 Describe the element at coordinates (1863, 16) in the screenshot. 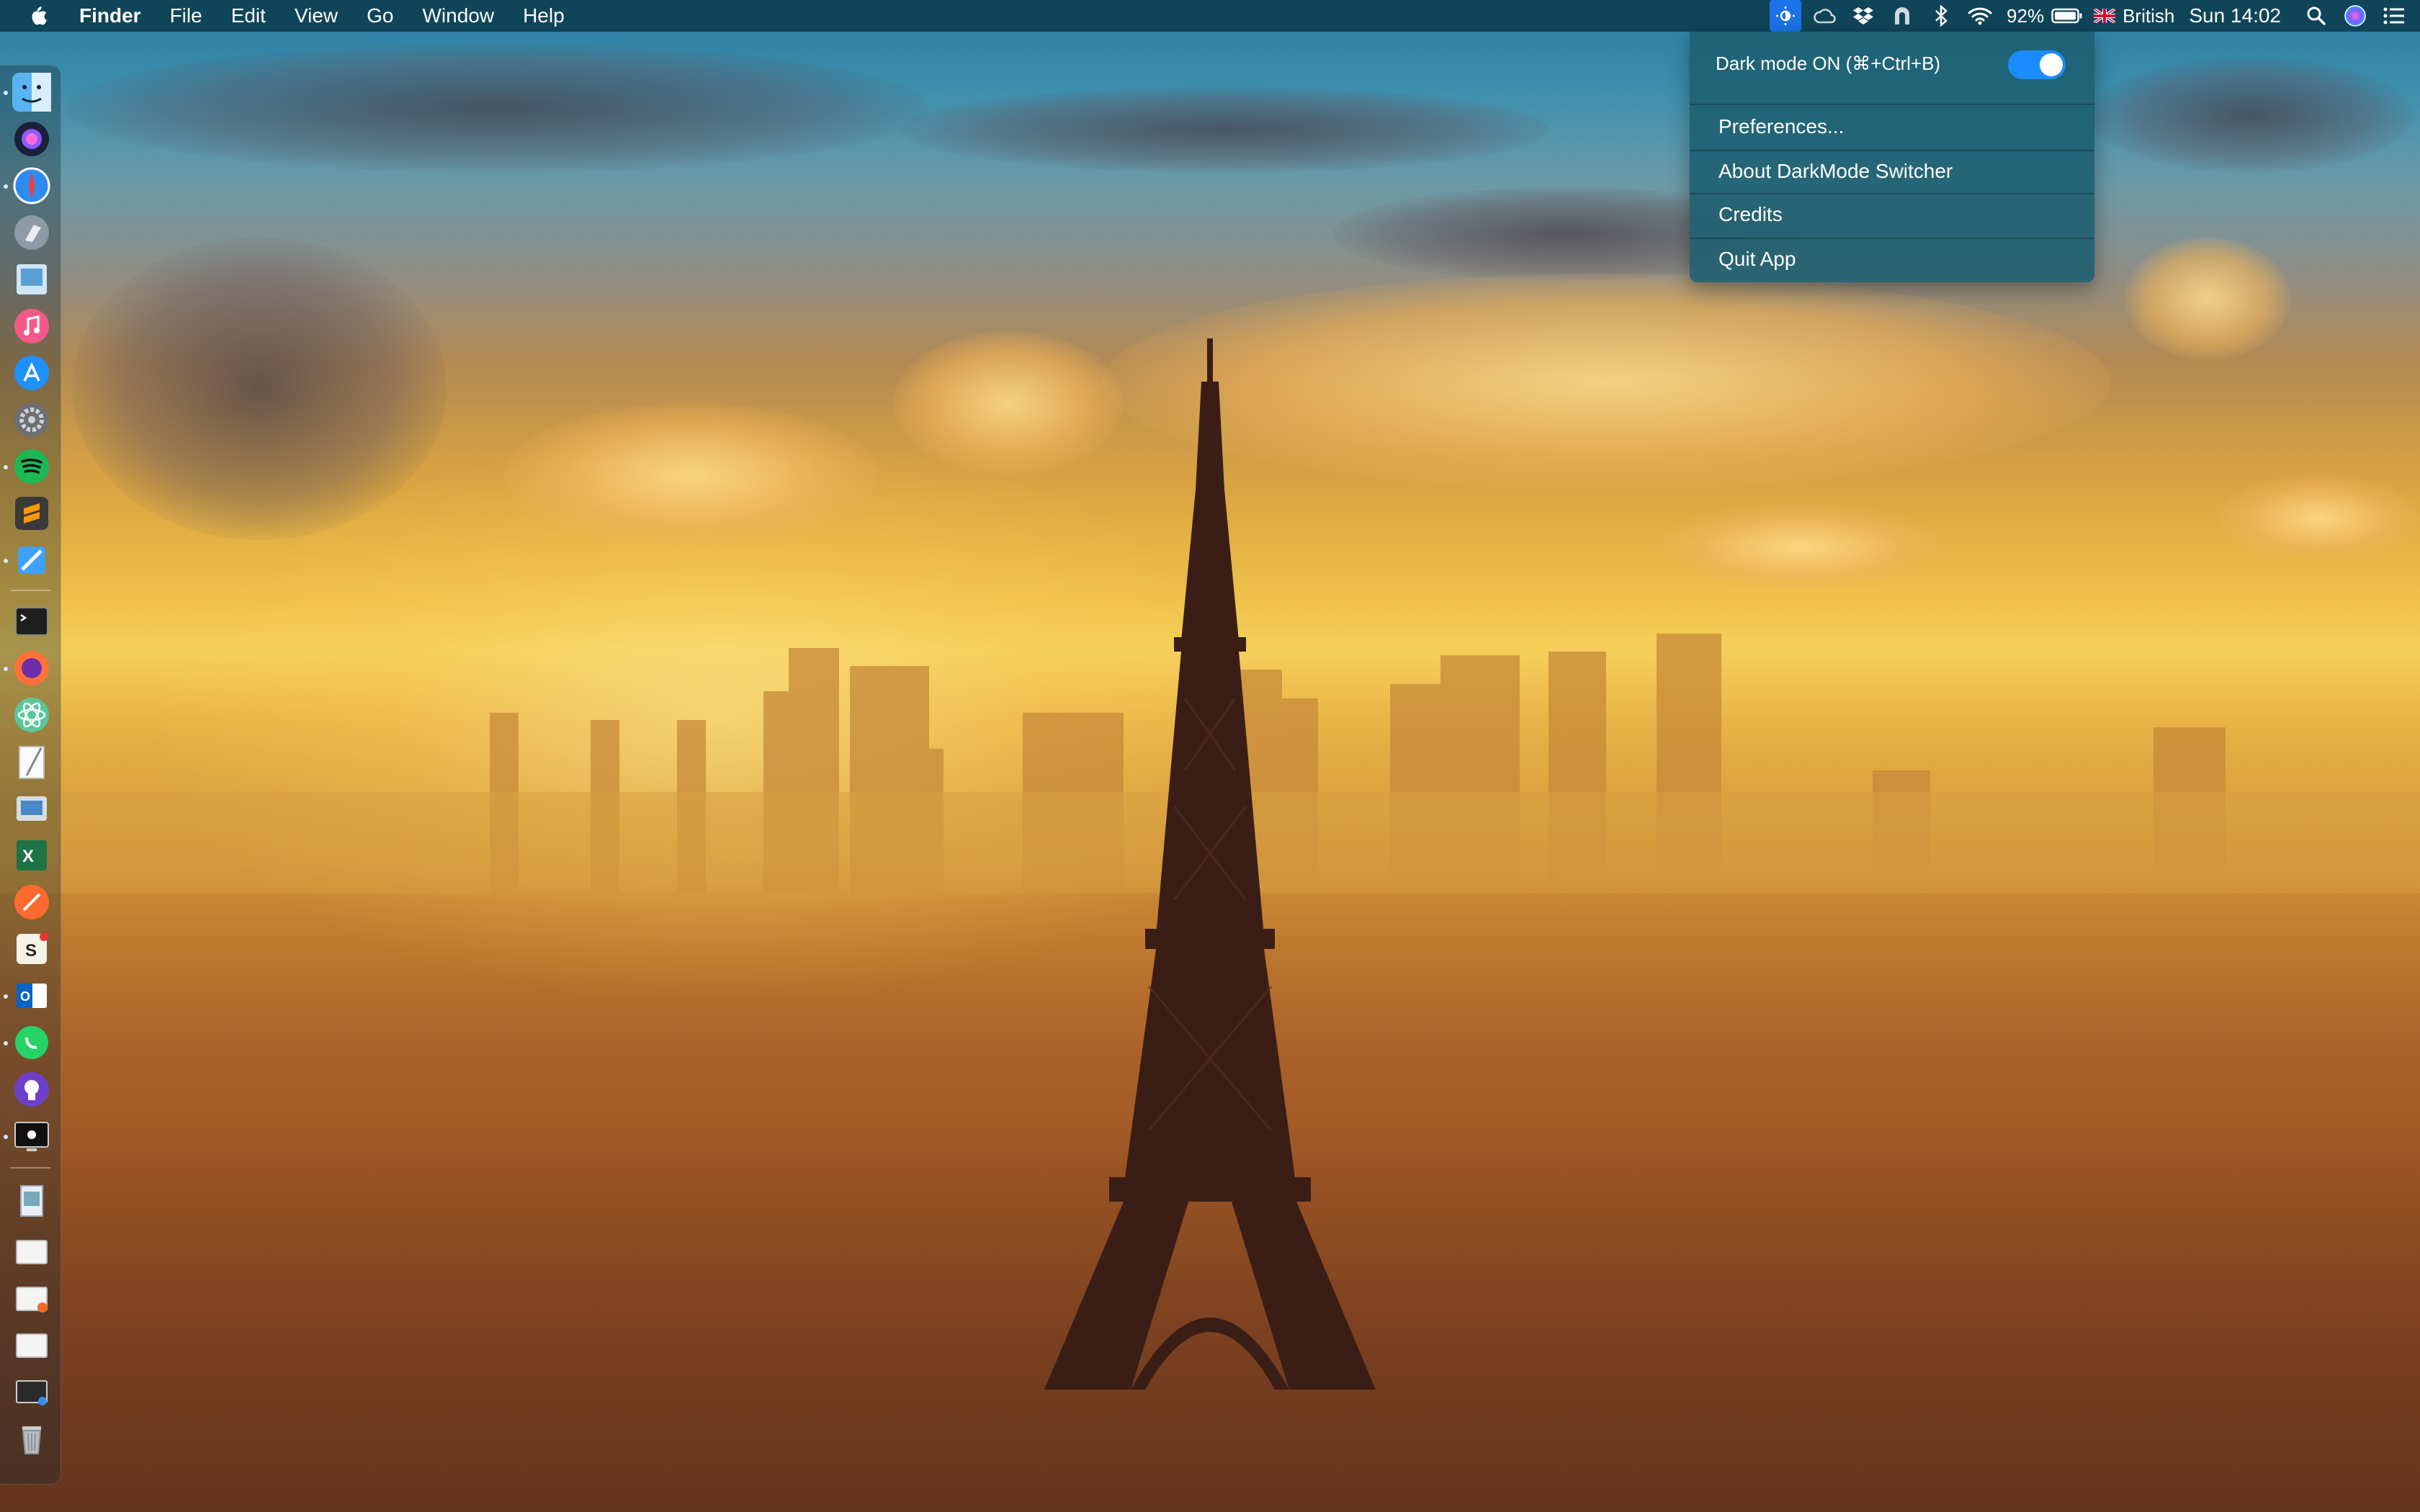

I see `dropbox-icon` at that location.